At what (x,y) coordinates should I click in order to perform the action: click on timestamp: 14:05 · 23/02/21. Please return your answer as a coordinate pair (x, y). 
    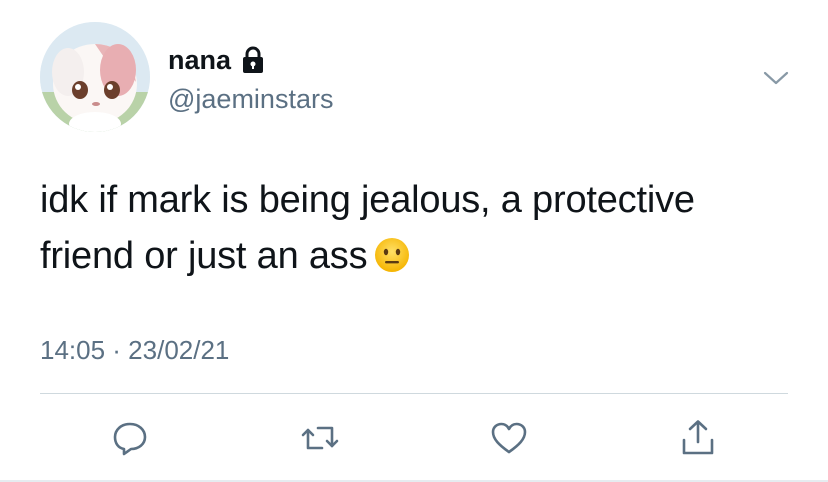
    Looking at the image, I should click on (134, 350).